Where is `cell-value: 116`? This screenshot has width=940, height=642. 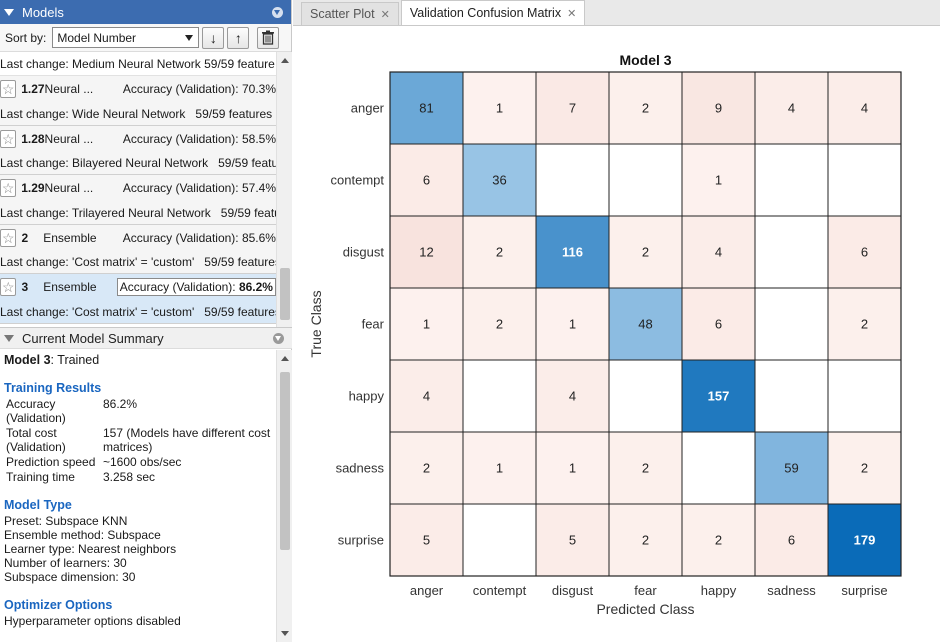
cell-value: 116 is located at coordinates (572, 252).